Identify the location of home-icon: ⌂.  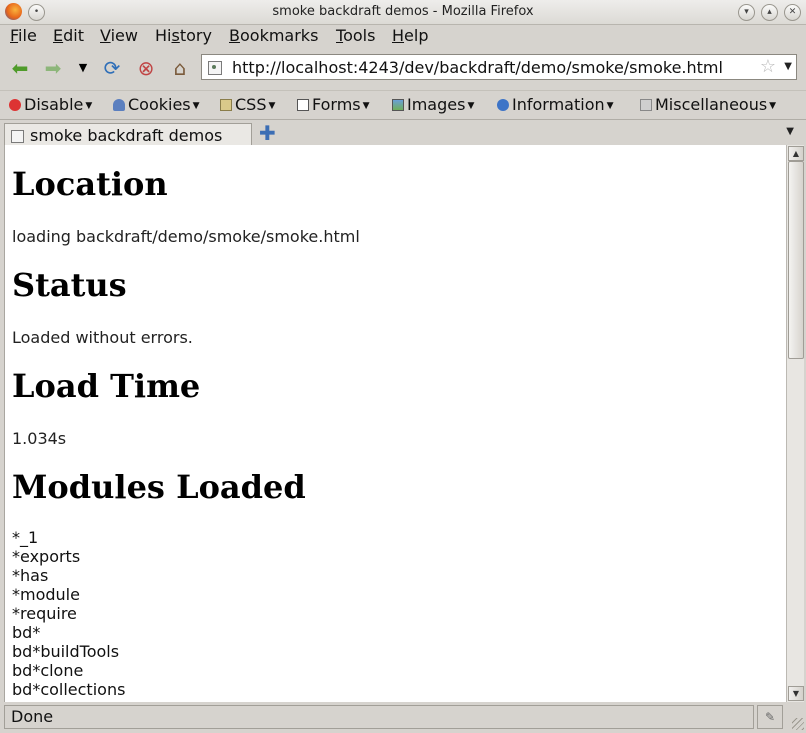
(180, 68).